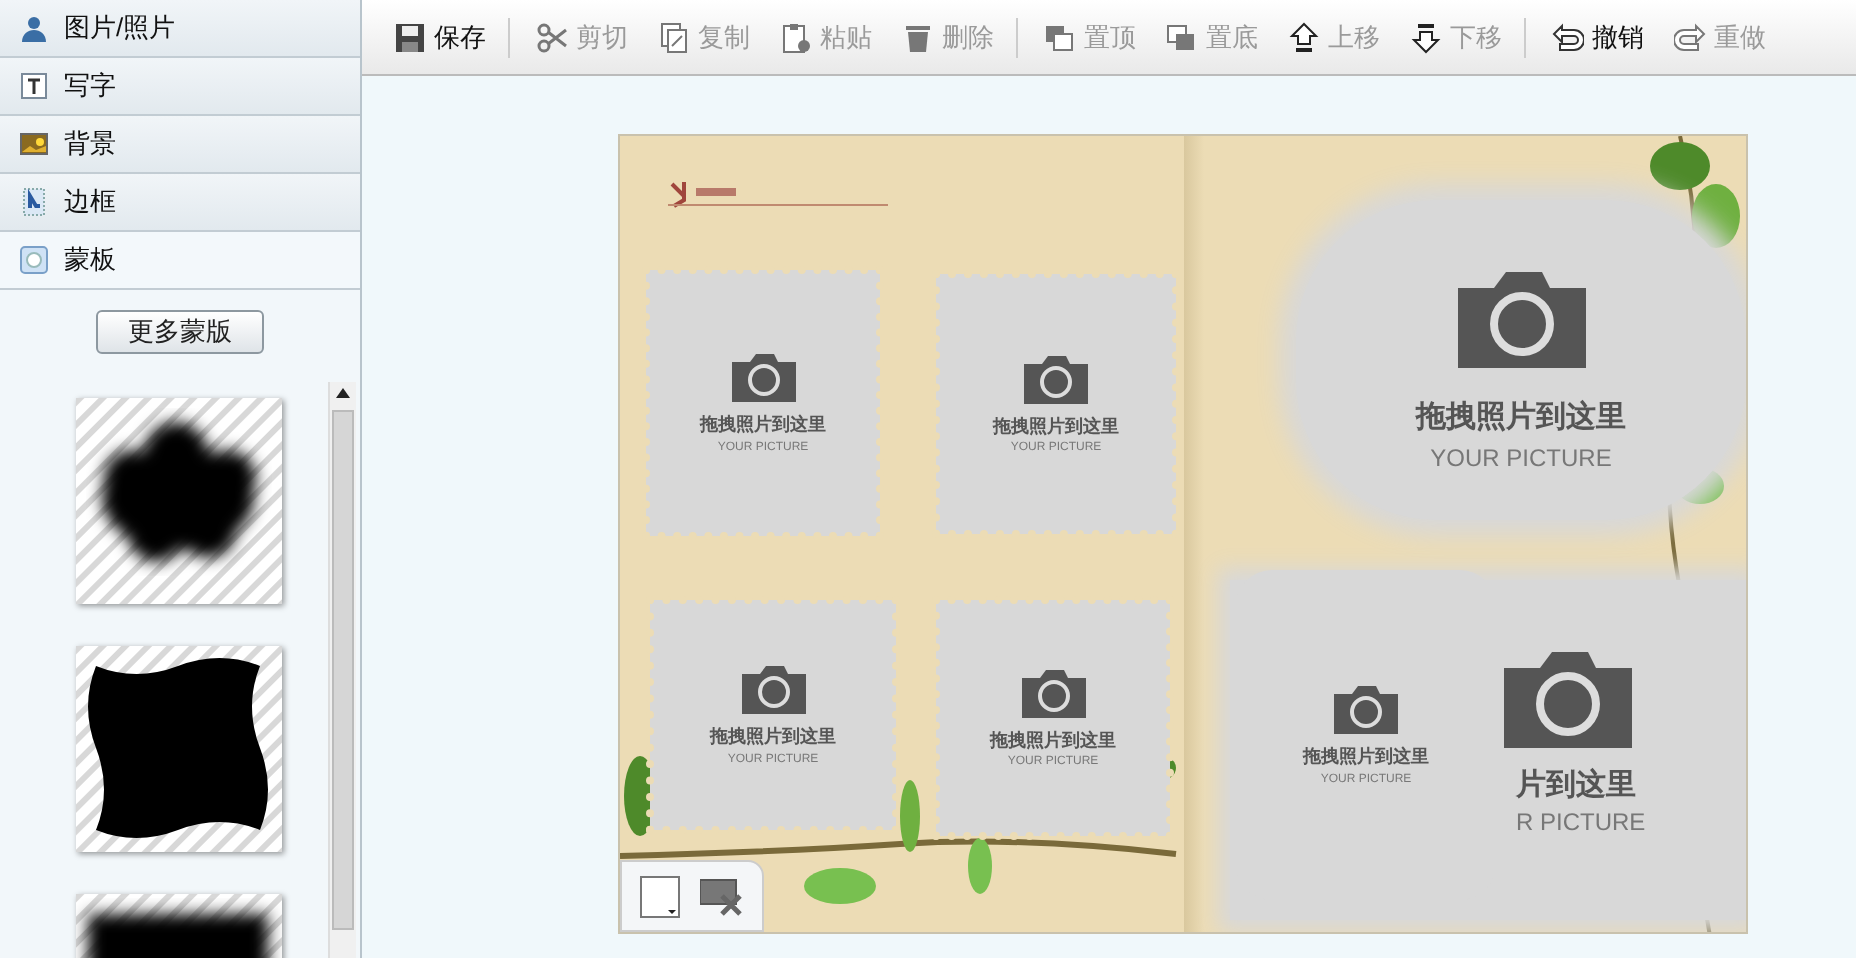 The width and height of the screenshot is (1856, 958). What do you see at coordinates (1060, 37) in the screenshot?
I see `bring-to-front-icon` at bounding box center [1060, 37].